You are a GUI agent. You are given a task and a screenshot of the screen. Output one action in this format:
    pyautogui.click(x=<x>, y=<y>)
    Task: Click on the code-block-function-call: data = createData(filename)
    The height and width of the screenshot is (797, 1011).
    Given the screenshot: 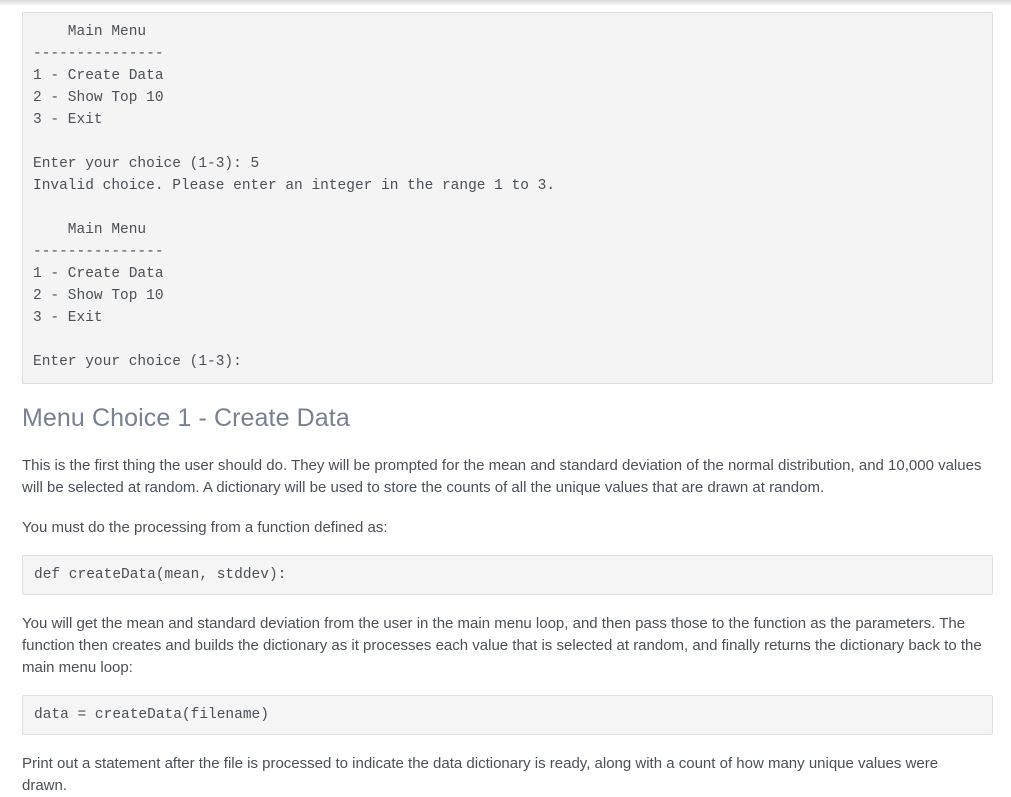 What is the action you would take?
    pyautogui.click(x=507, y=715)
    